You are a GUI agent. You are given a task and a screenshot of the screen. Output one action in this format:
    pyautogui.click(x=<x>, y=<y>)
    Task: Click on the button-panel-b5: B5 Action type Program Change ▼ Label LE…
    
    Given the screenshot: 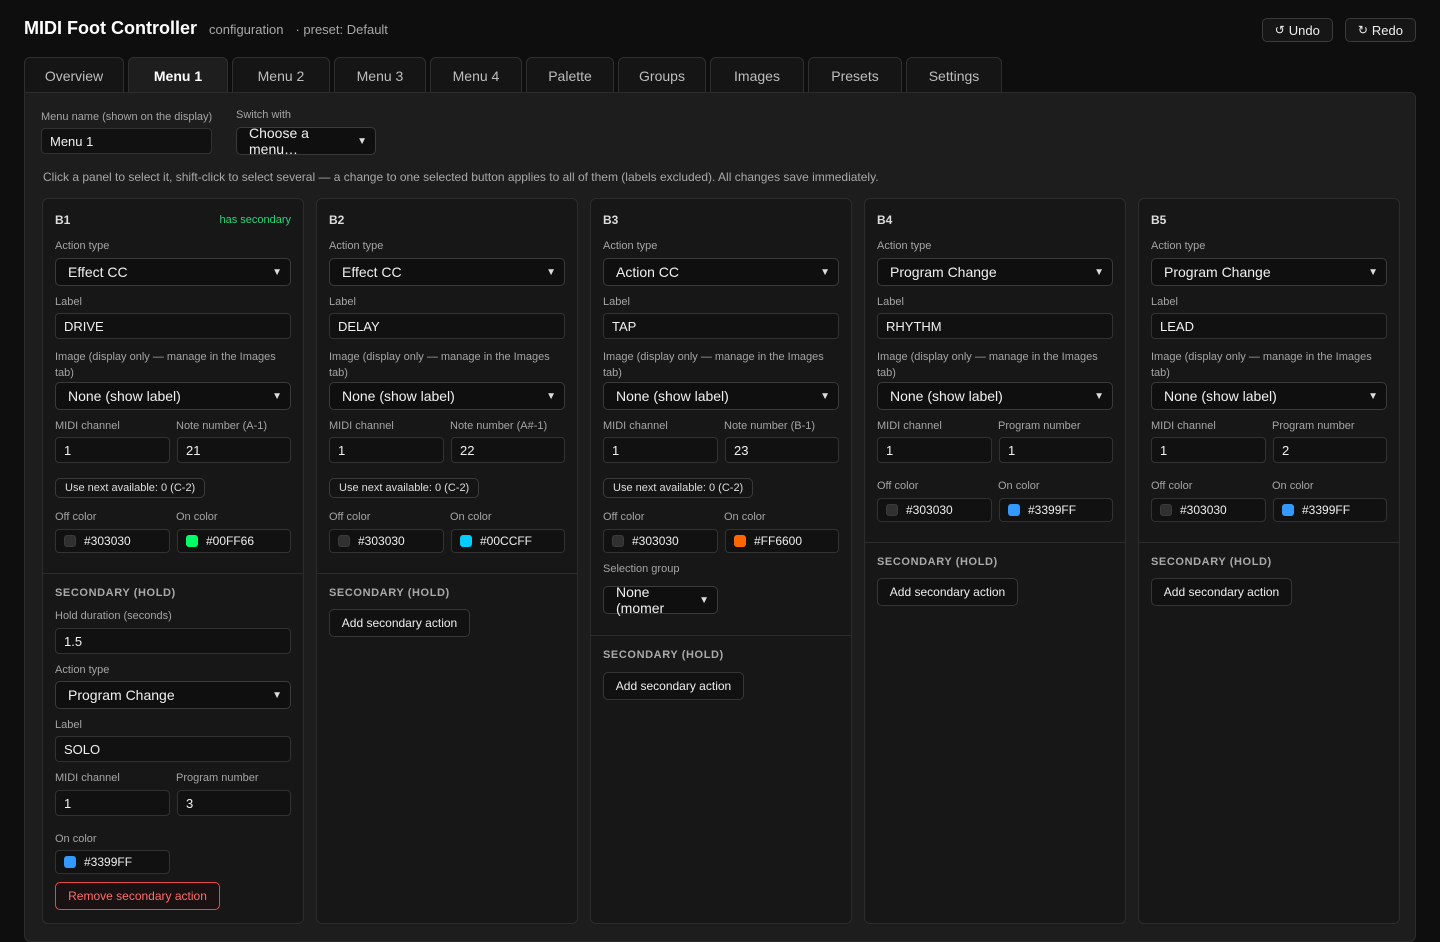 What is the action you would take?
    pyautogui.click(x=1269, y=561)
    